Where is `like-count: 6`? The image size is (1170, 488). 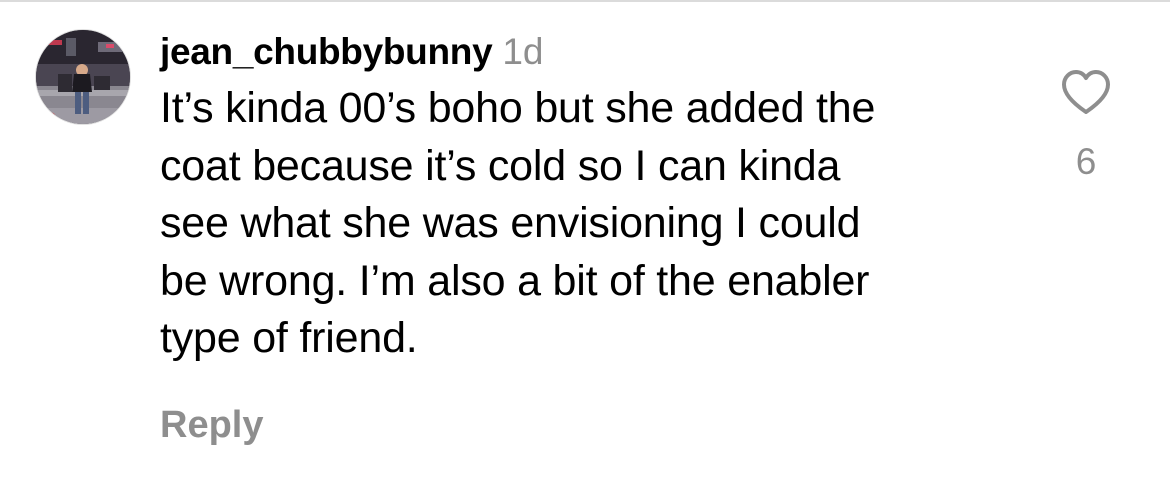 like-count: 6 is located at coordinates (1086, 161).